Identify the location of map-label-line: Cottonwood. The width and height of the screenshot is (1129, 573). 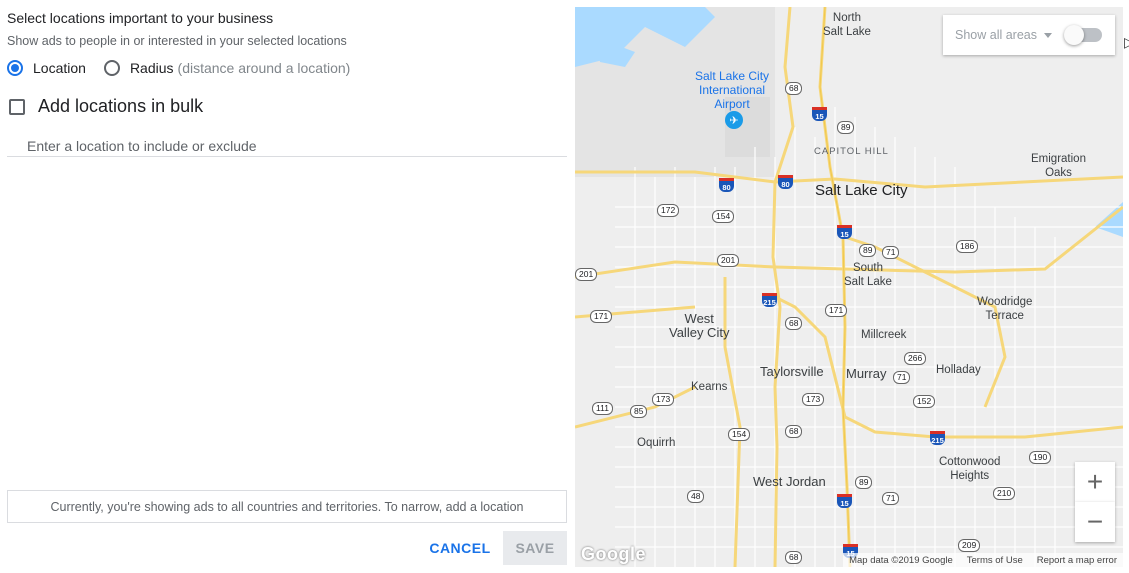
(970, 462).